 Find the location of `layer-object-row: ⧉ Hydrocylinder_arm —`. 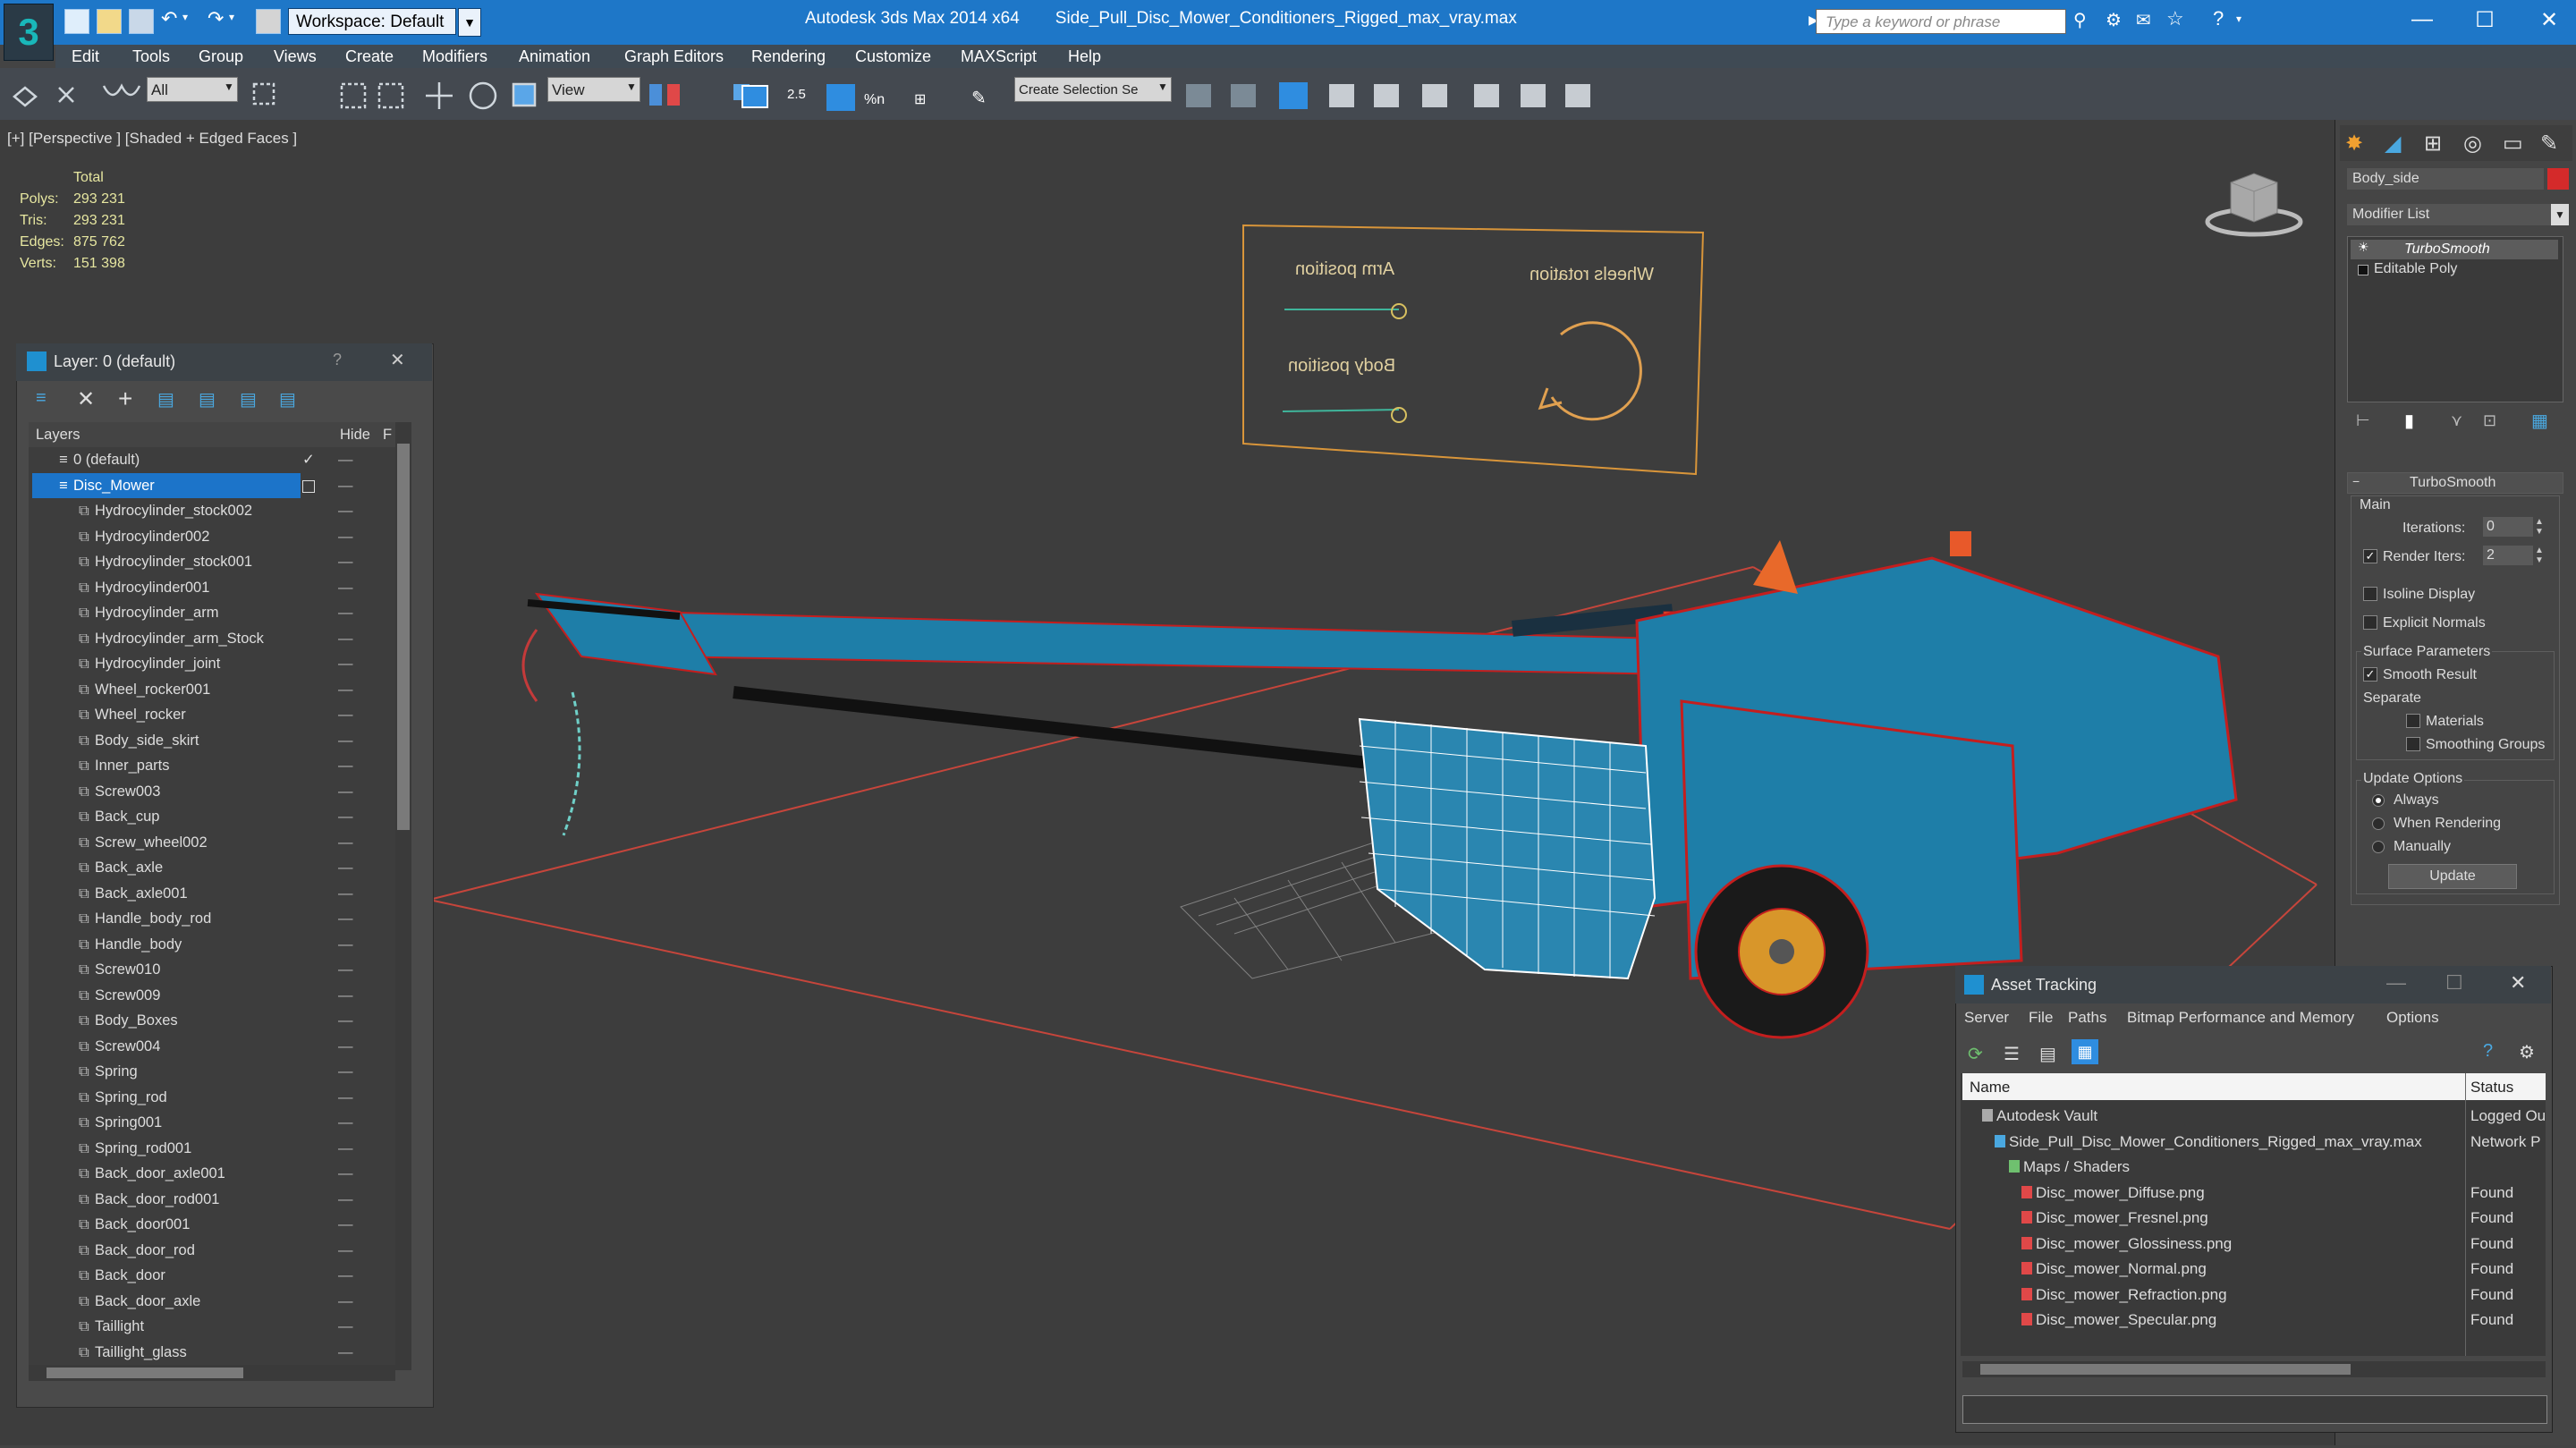

layer-object-row: ⧉ Hydrocylinder_arm — is located at coordinates (212, 613).